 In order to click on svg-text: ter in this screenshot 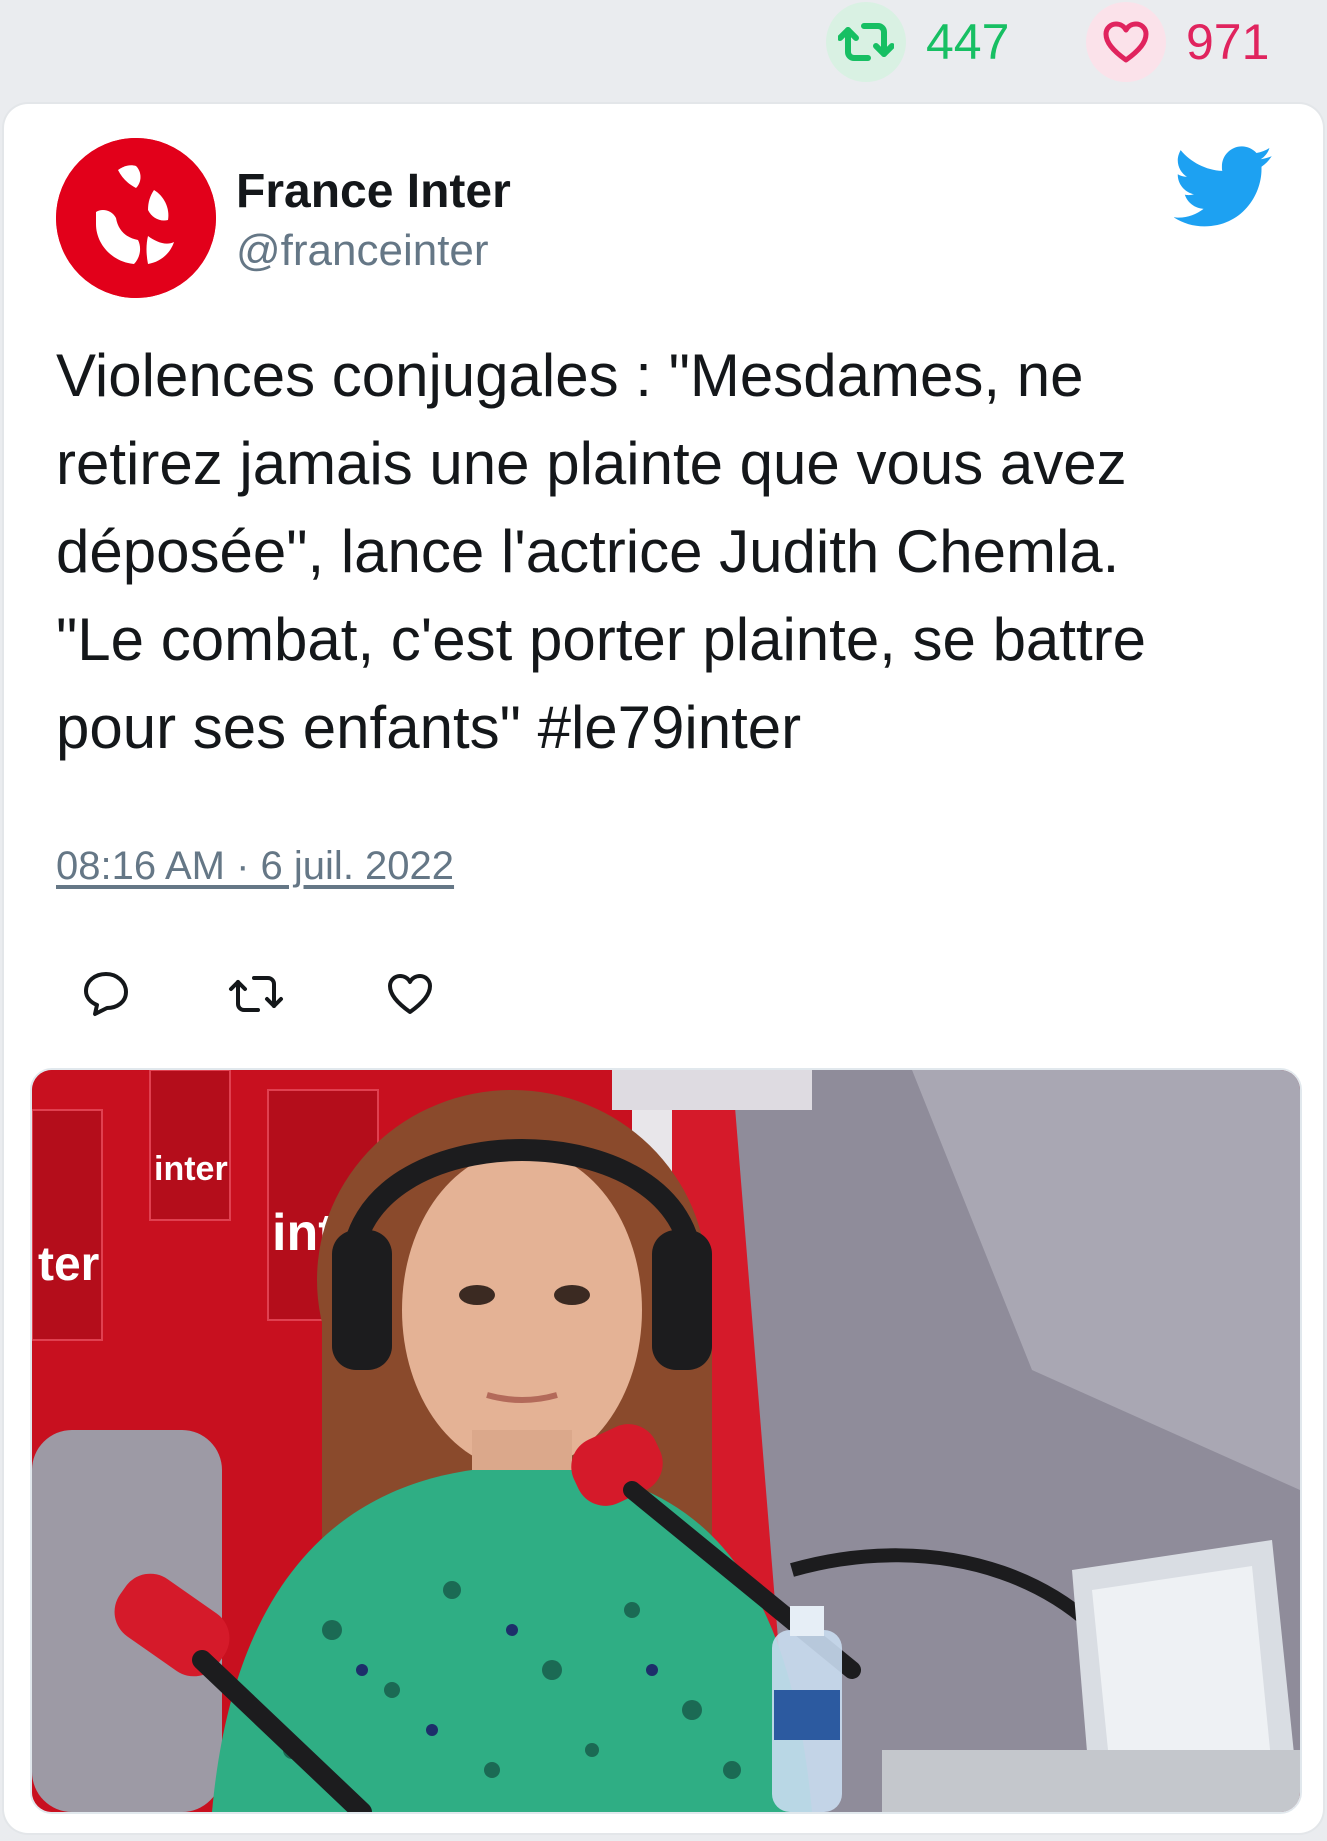, I will do `click(68, 1264)`.